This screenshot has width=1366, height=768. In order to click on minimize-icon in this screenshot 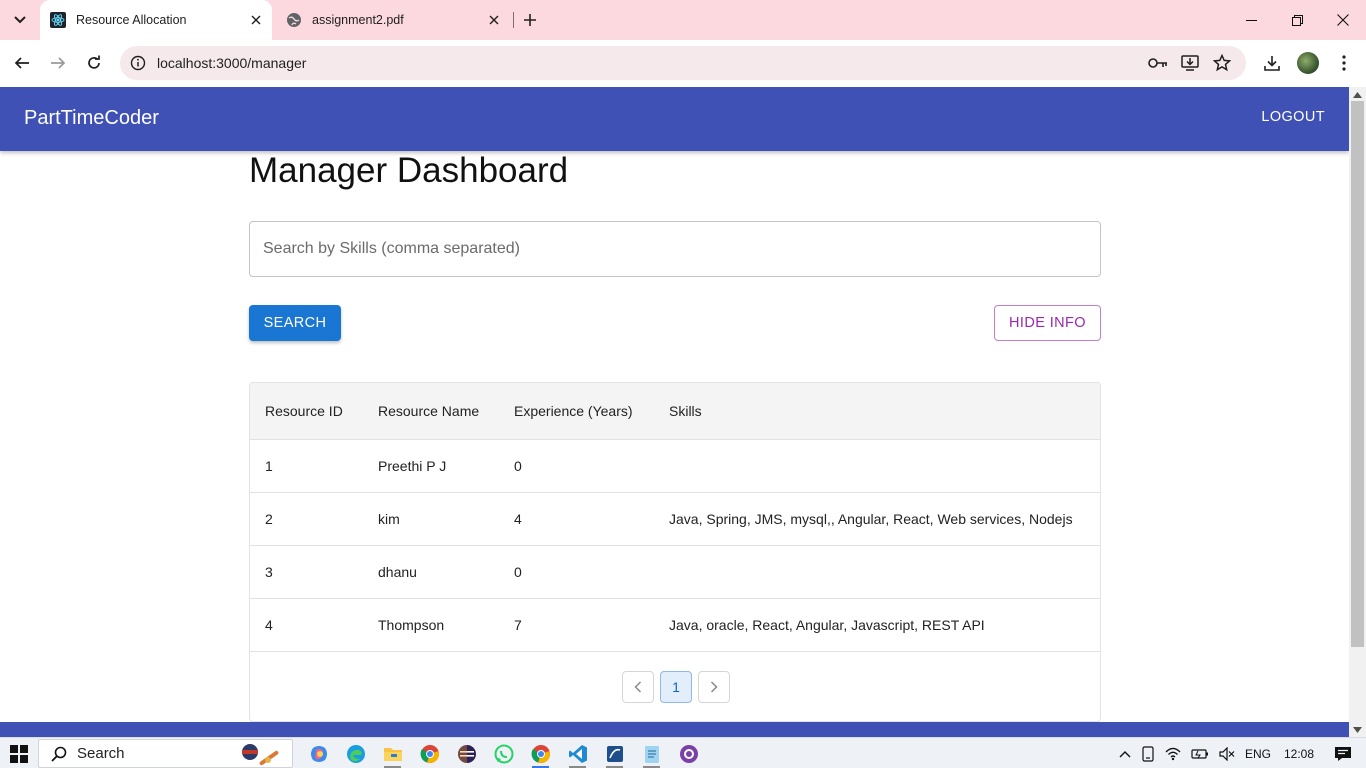, I will do `click(1251, 20)`.